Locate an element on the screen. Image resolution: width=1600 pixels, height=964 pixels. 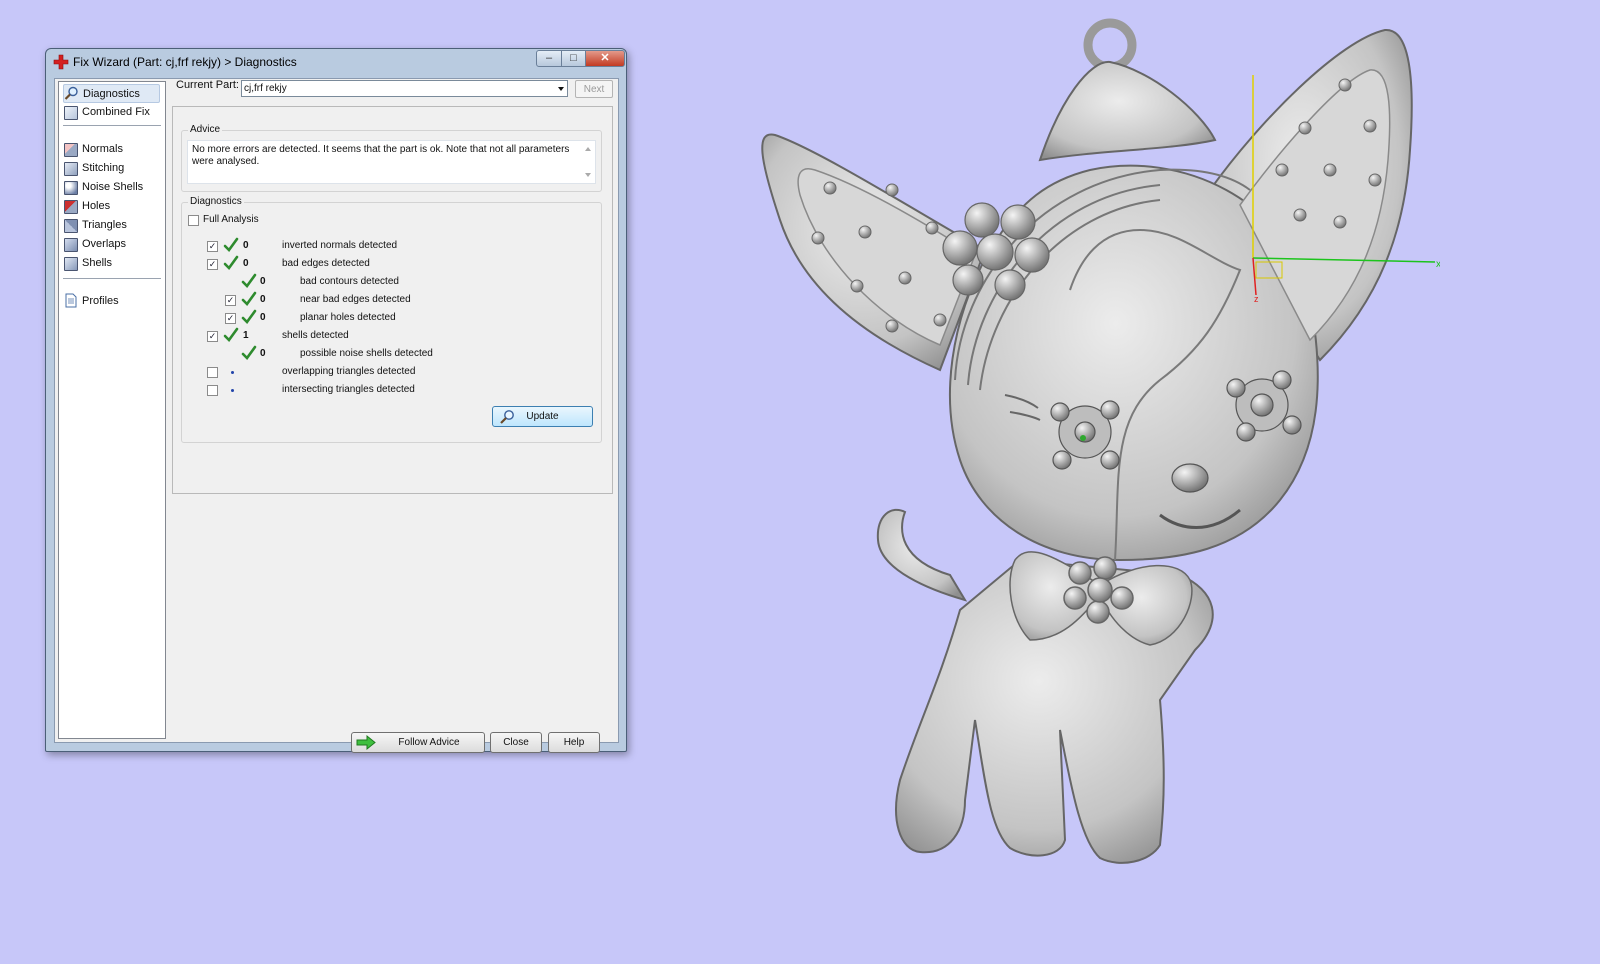
diagnostics-title: Diagnostics is located at coordinates (216, 201).